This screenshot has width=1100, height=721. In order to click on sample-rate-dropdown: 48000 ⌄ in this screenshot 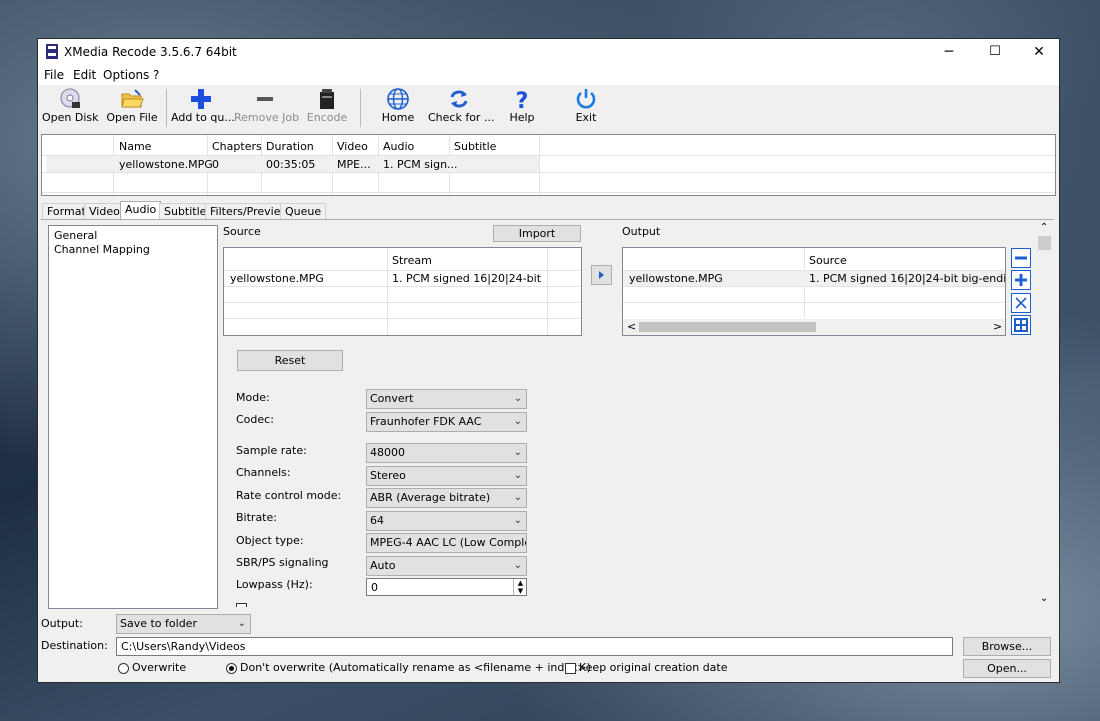, I will do `click(446, 453)`.